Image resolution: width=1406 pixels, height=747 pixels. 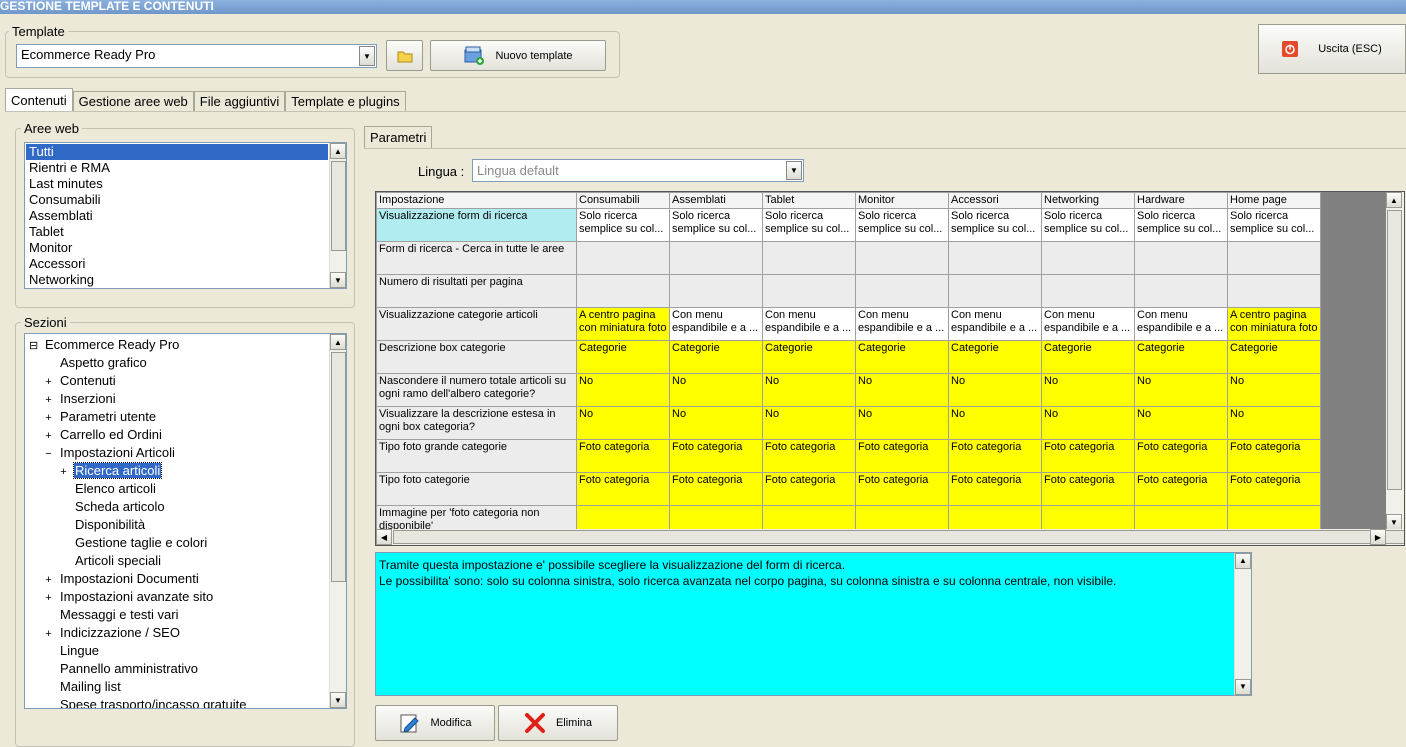 I want to click on grid-column-header: Networking, so click(x=1088, y=200).